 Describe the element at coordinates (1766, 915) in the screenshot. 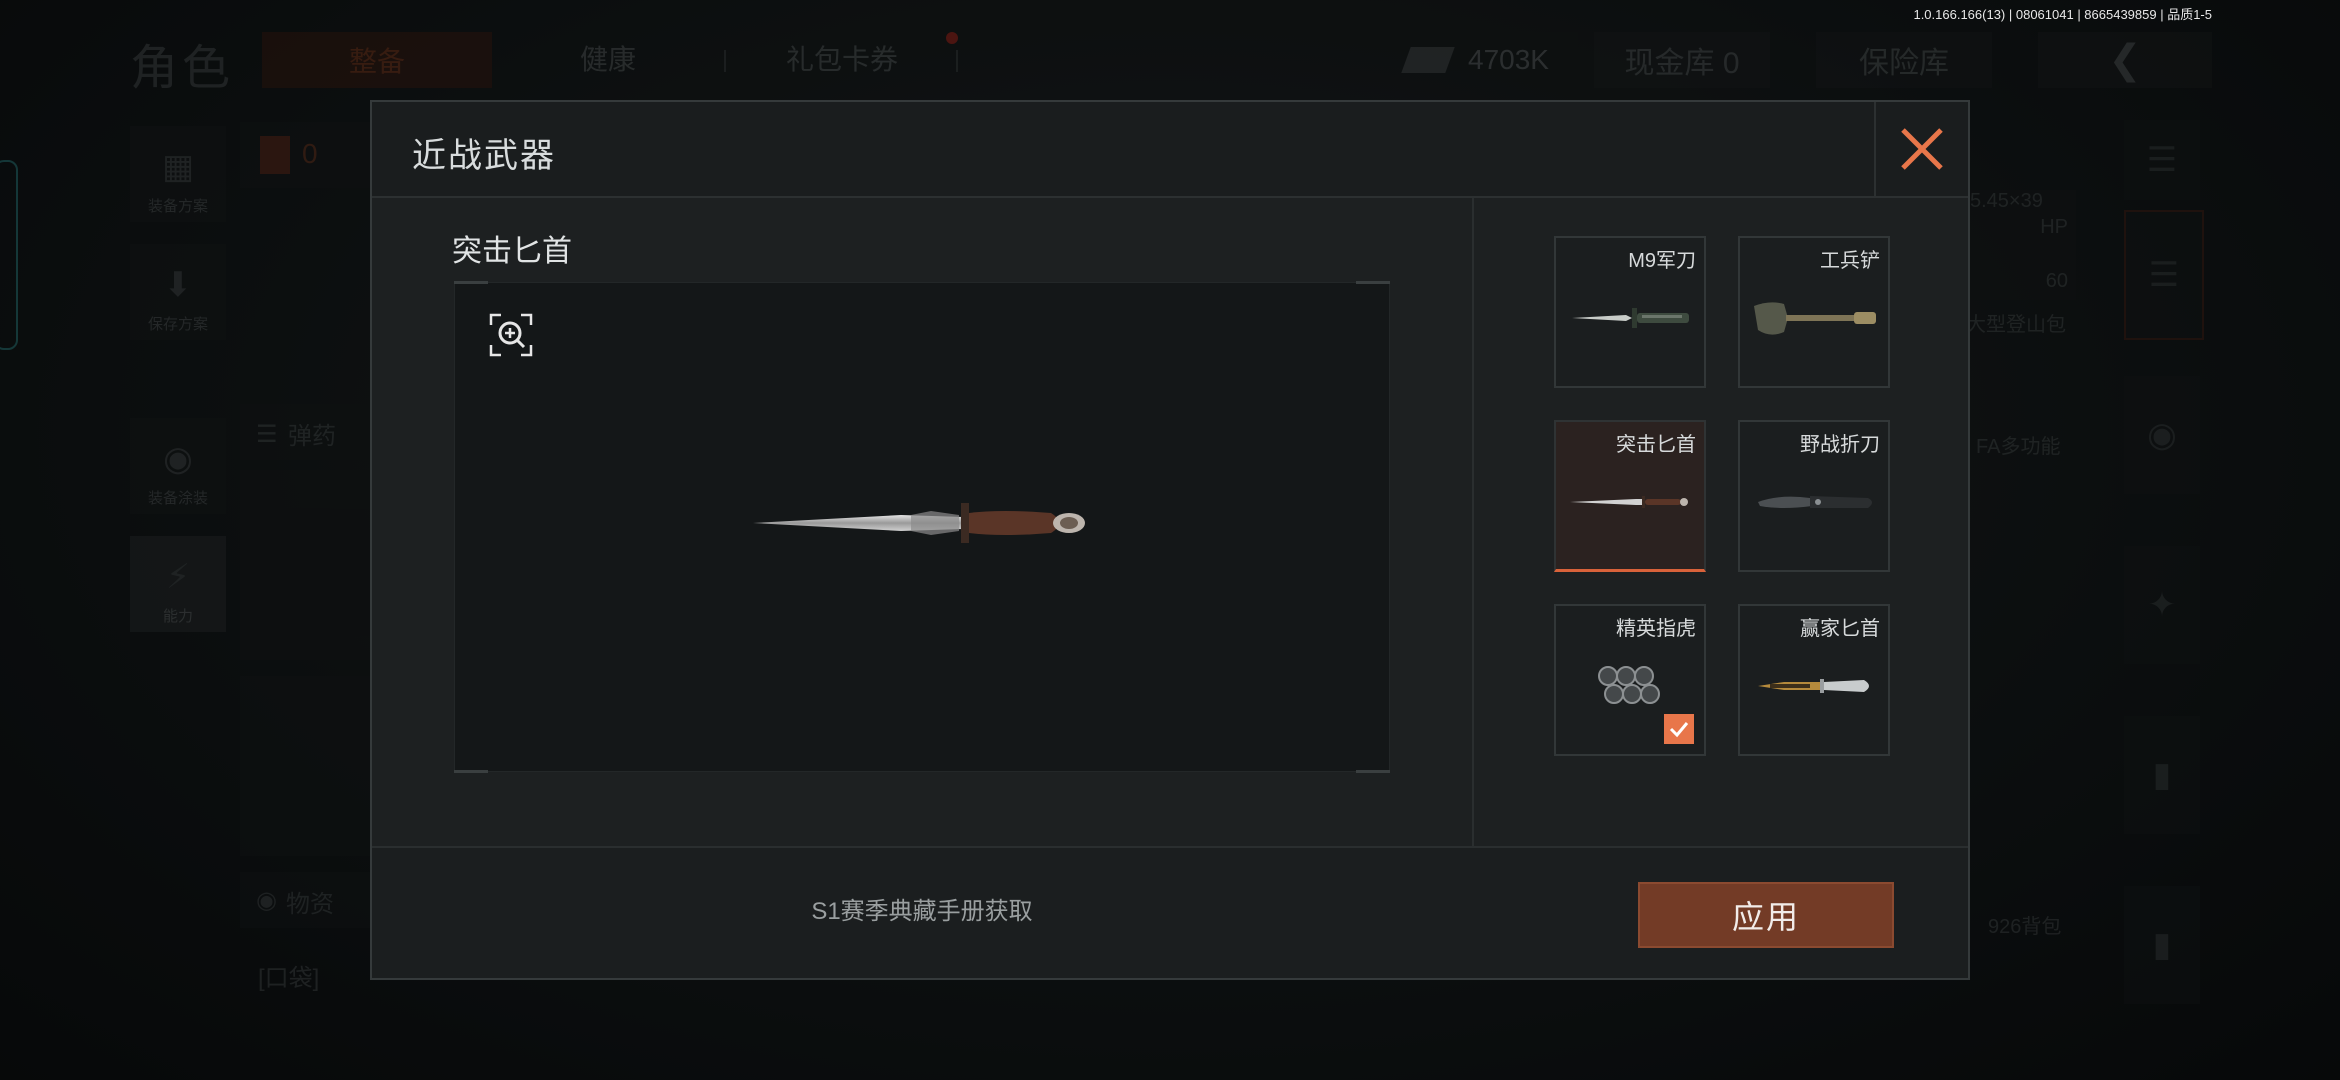

I see `apply-button: 应用` at that location.